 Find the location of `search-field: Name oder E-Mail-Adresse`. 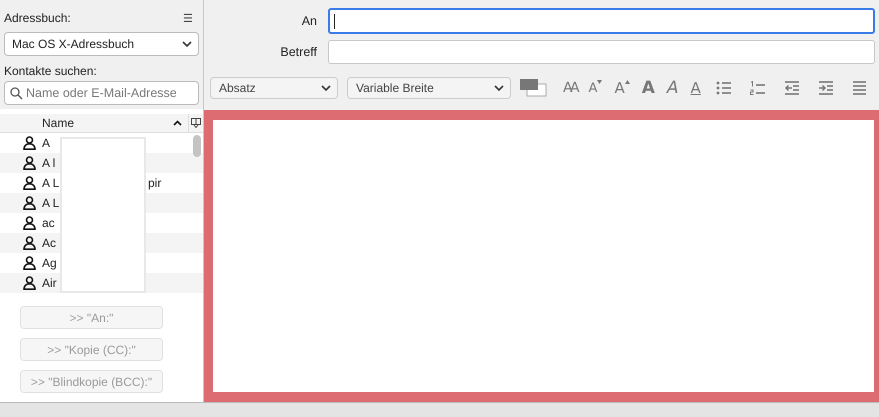

search-field: Name oder E-Mail-Adresse is located at coordinates (101, 93).